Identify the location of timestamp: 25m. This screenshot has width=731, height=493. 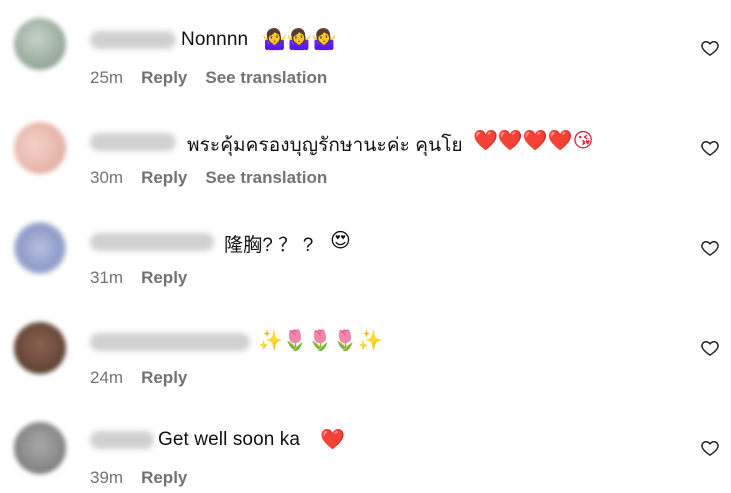
(107, 77).